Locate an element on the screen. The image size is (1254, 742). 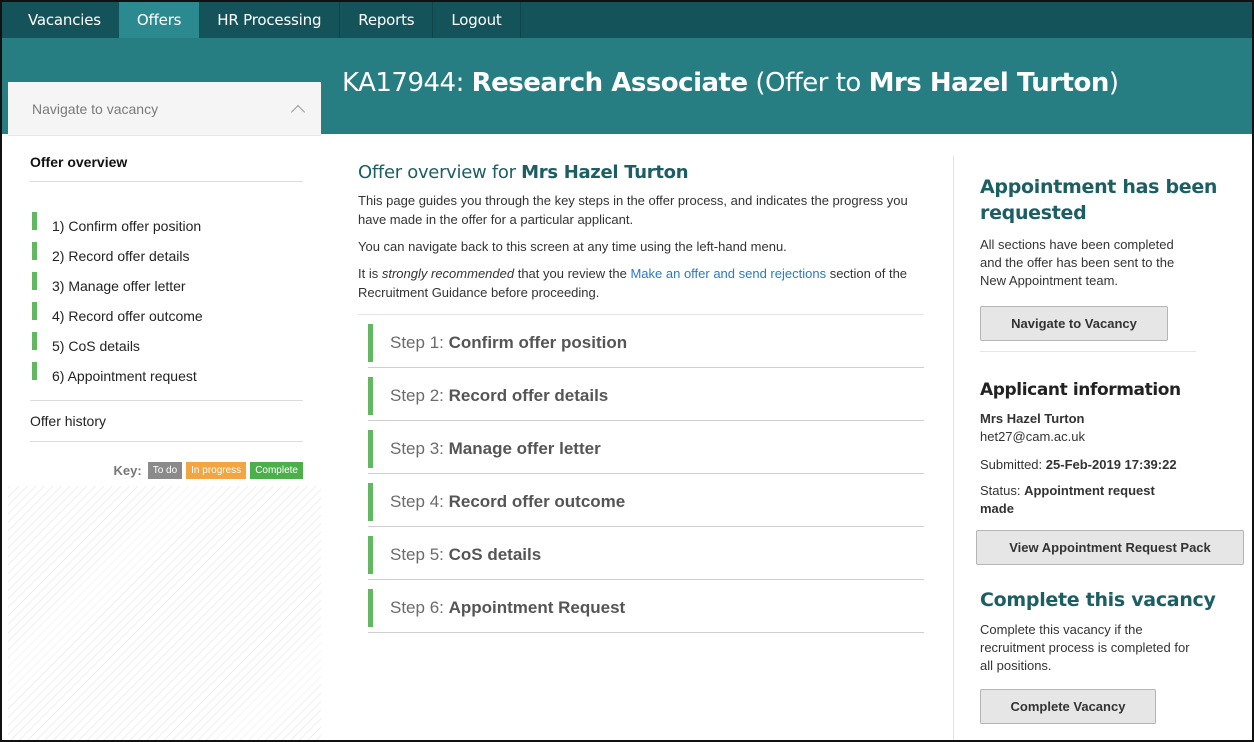
nav-offers: Offers is located at coordinates (159, 20).